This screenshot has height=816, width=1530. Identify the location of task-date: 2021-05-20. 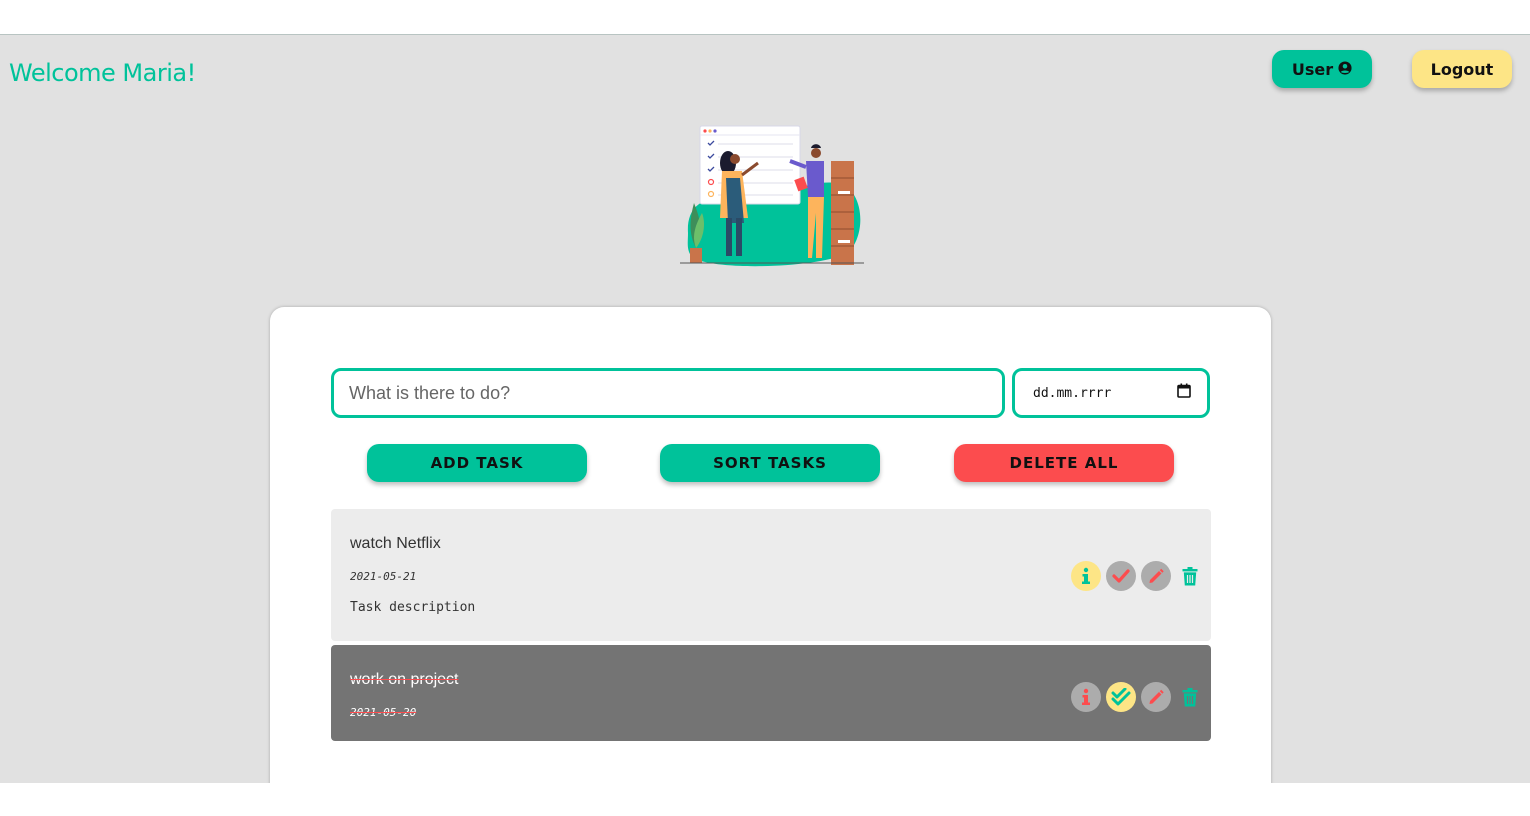
(383, 712).